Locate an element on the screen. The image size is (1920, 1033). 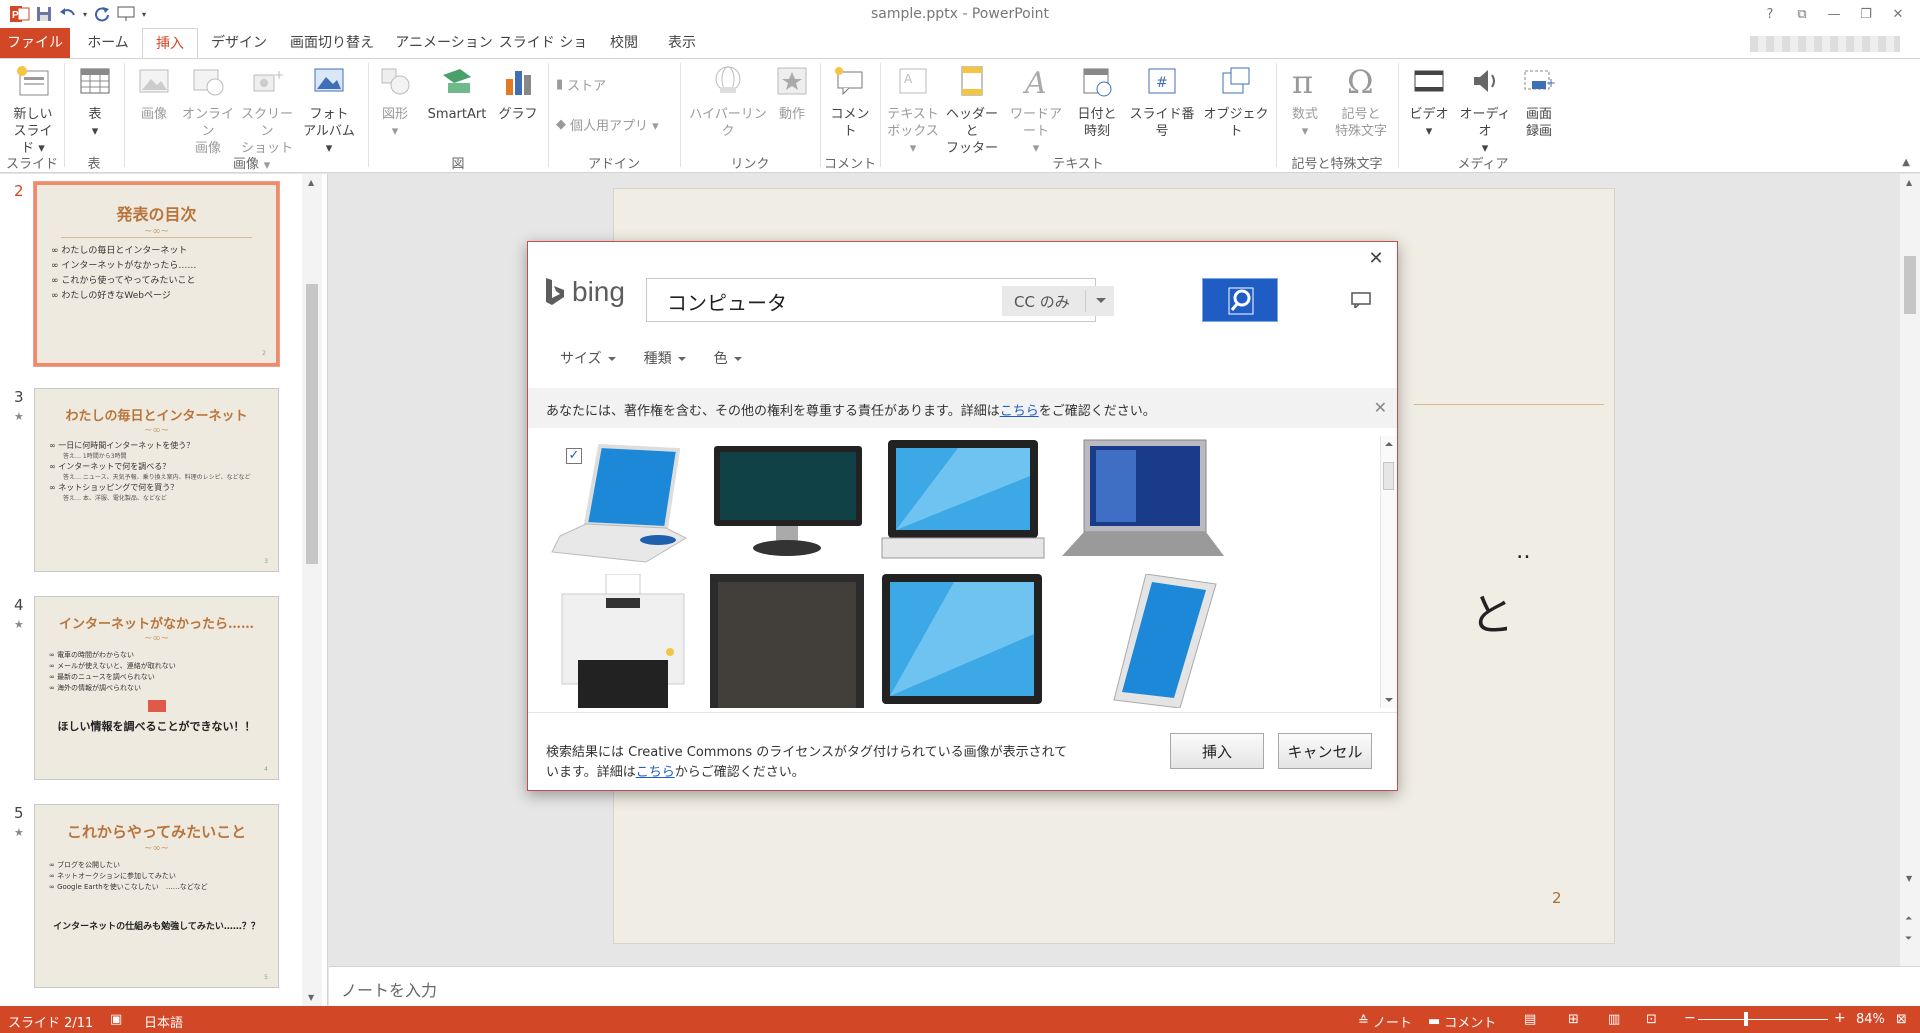
tab-slideshow: スライド ショー is located at coordinates (543, 54).